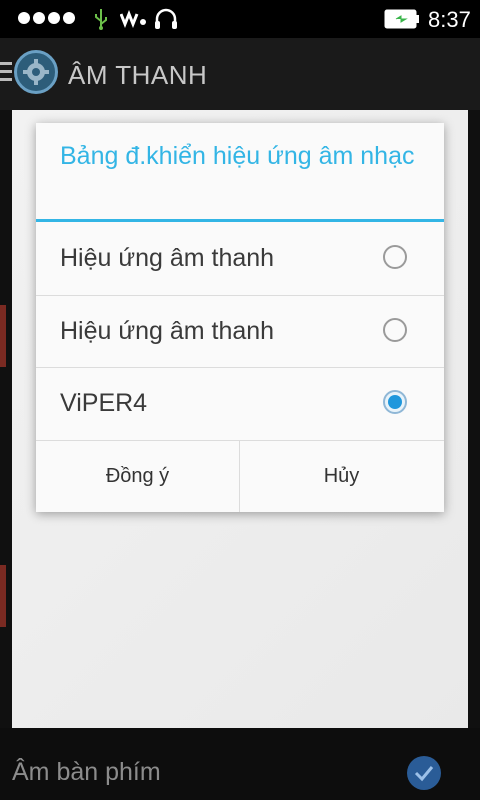  I want to click on status-clock: 8:37, so click(449, 19).